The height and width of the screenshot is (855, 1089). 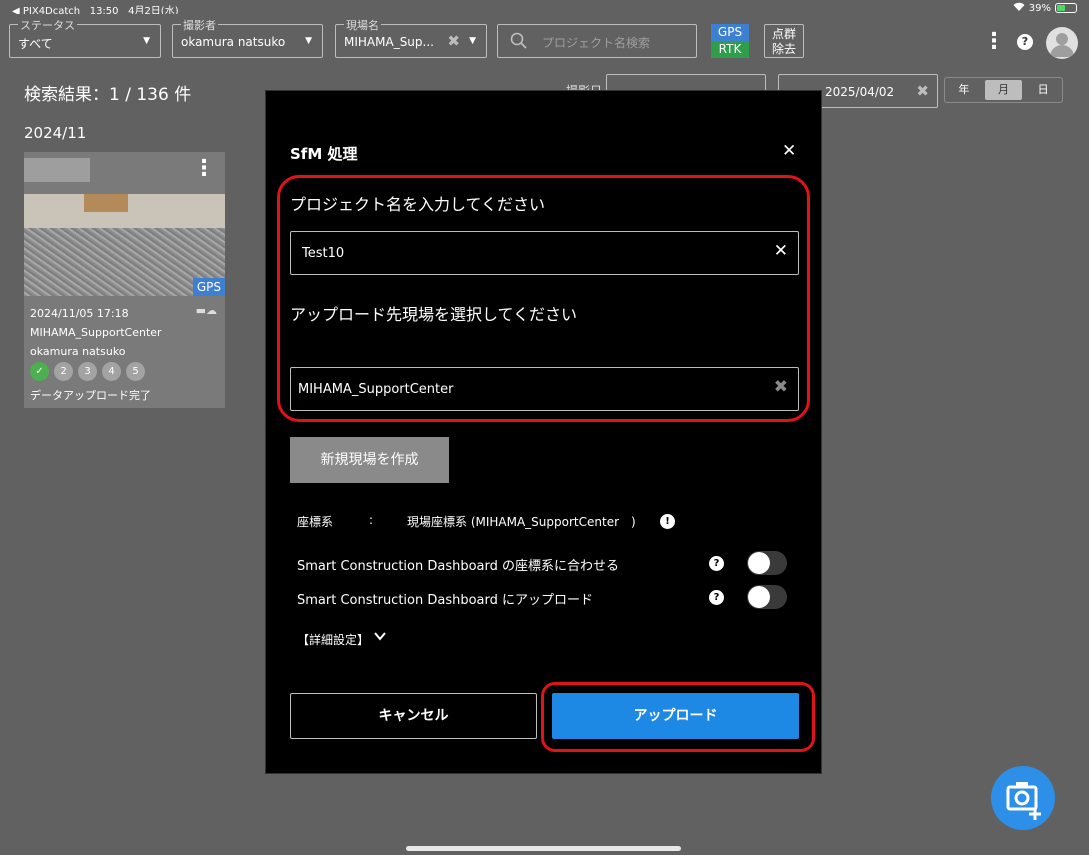 What do you see at coordinates (678, 717) in the screenshot?
I see `highlight-upload-button` at bounding box center [678, 717].